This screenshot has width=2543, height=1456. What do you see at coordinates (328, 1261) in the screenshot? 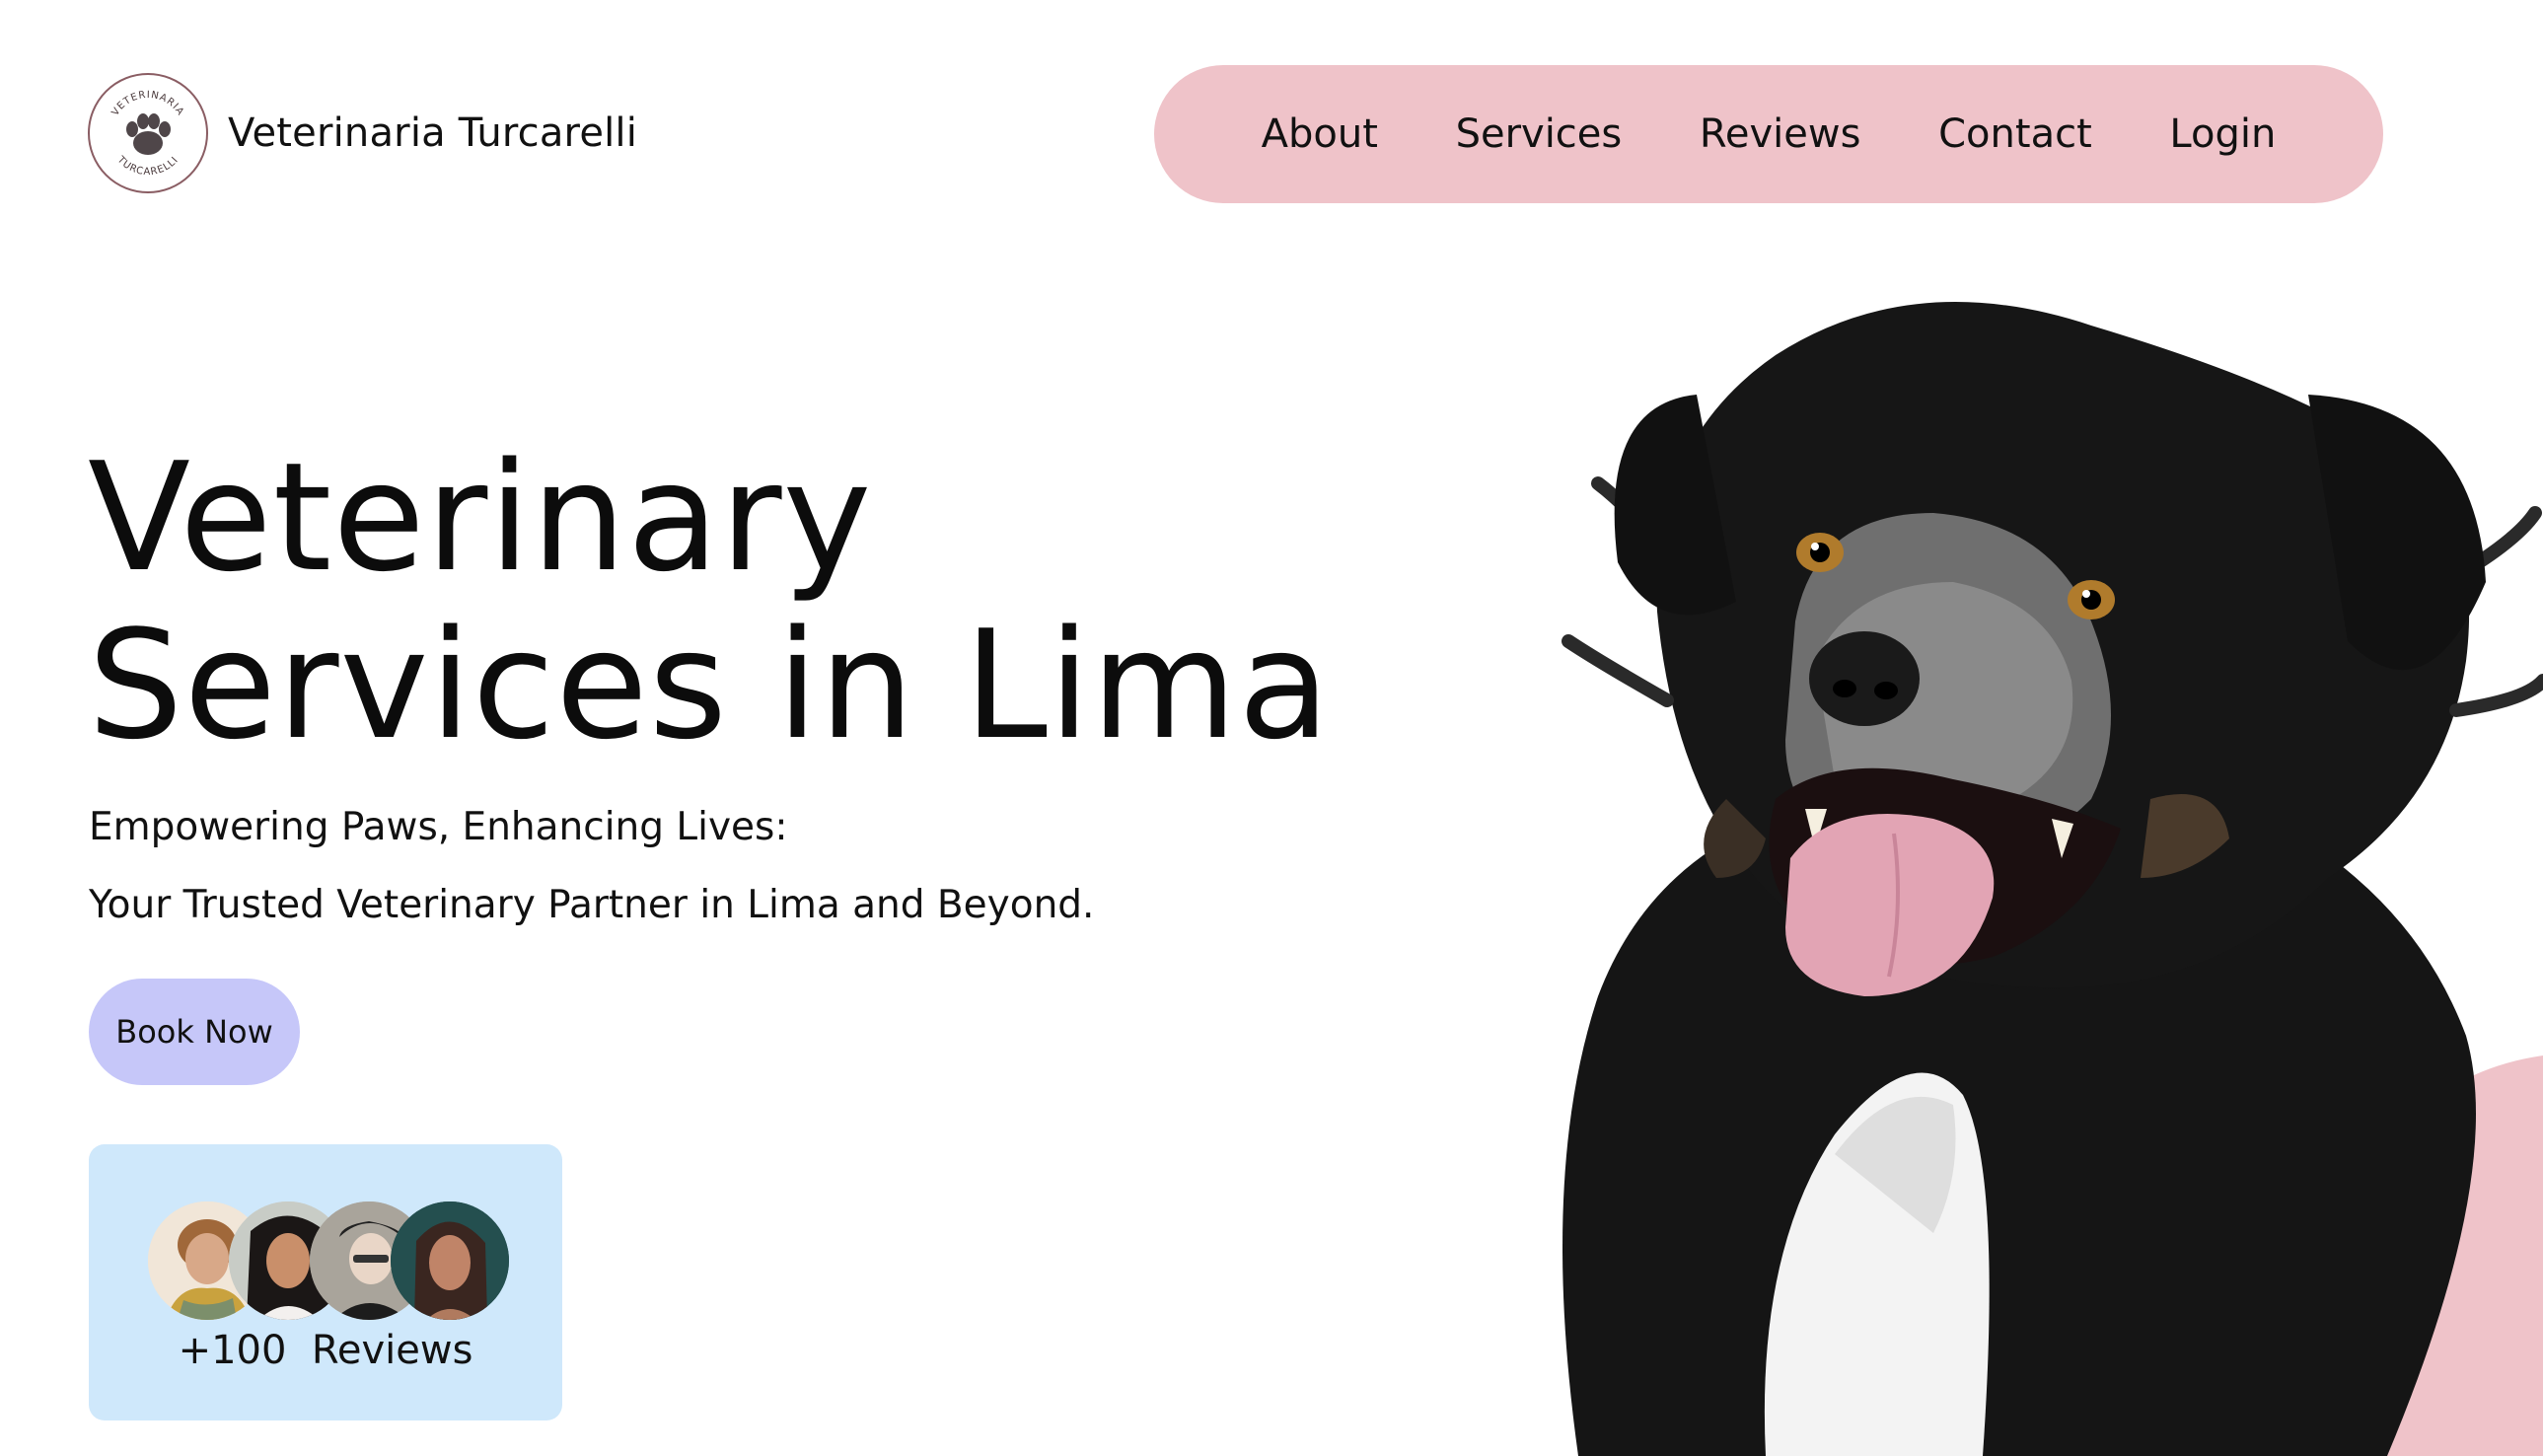
I see `reviewer-avatars` at bounding box center [328, 1261].